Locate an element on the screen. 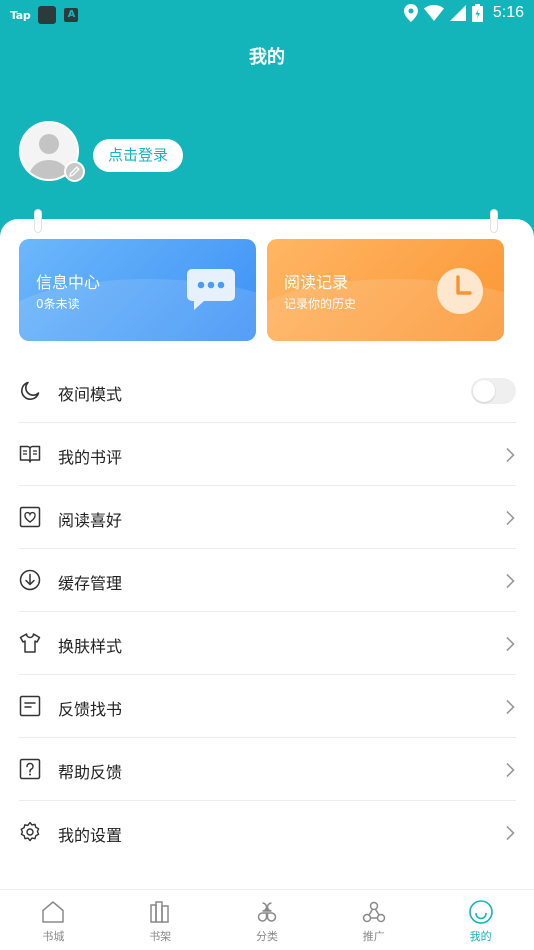  signal-icon is located at coordinates (457, 13).